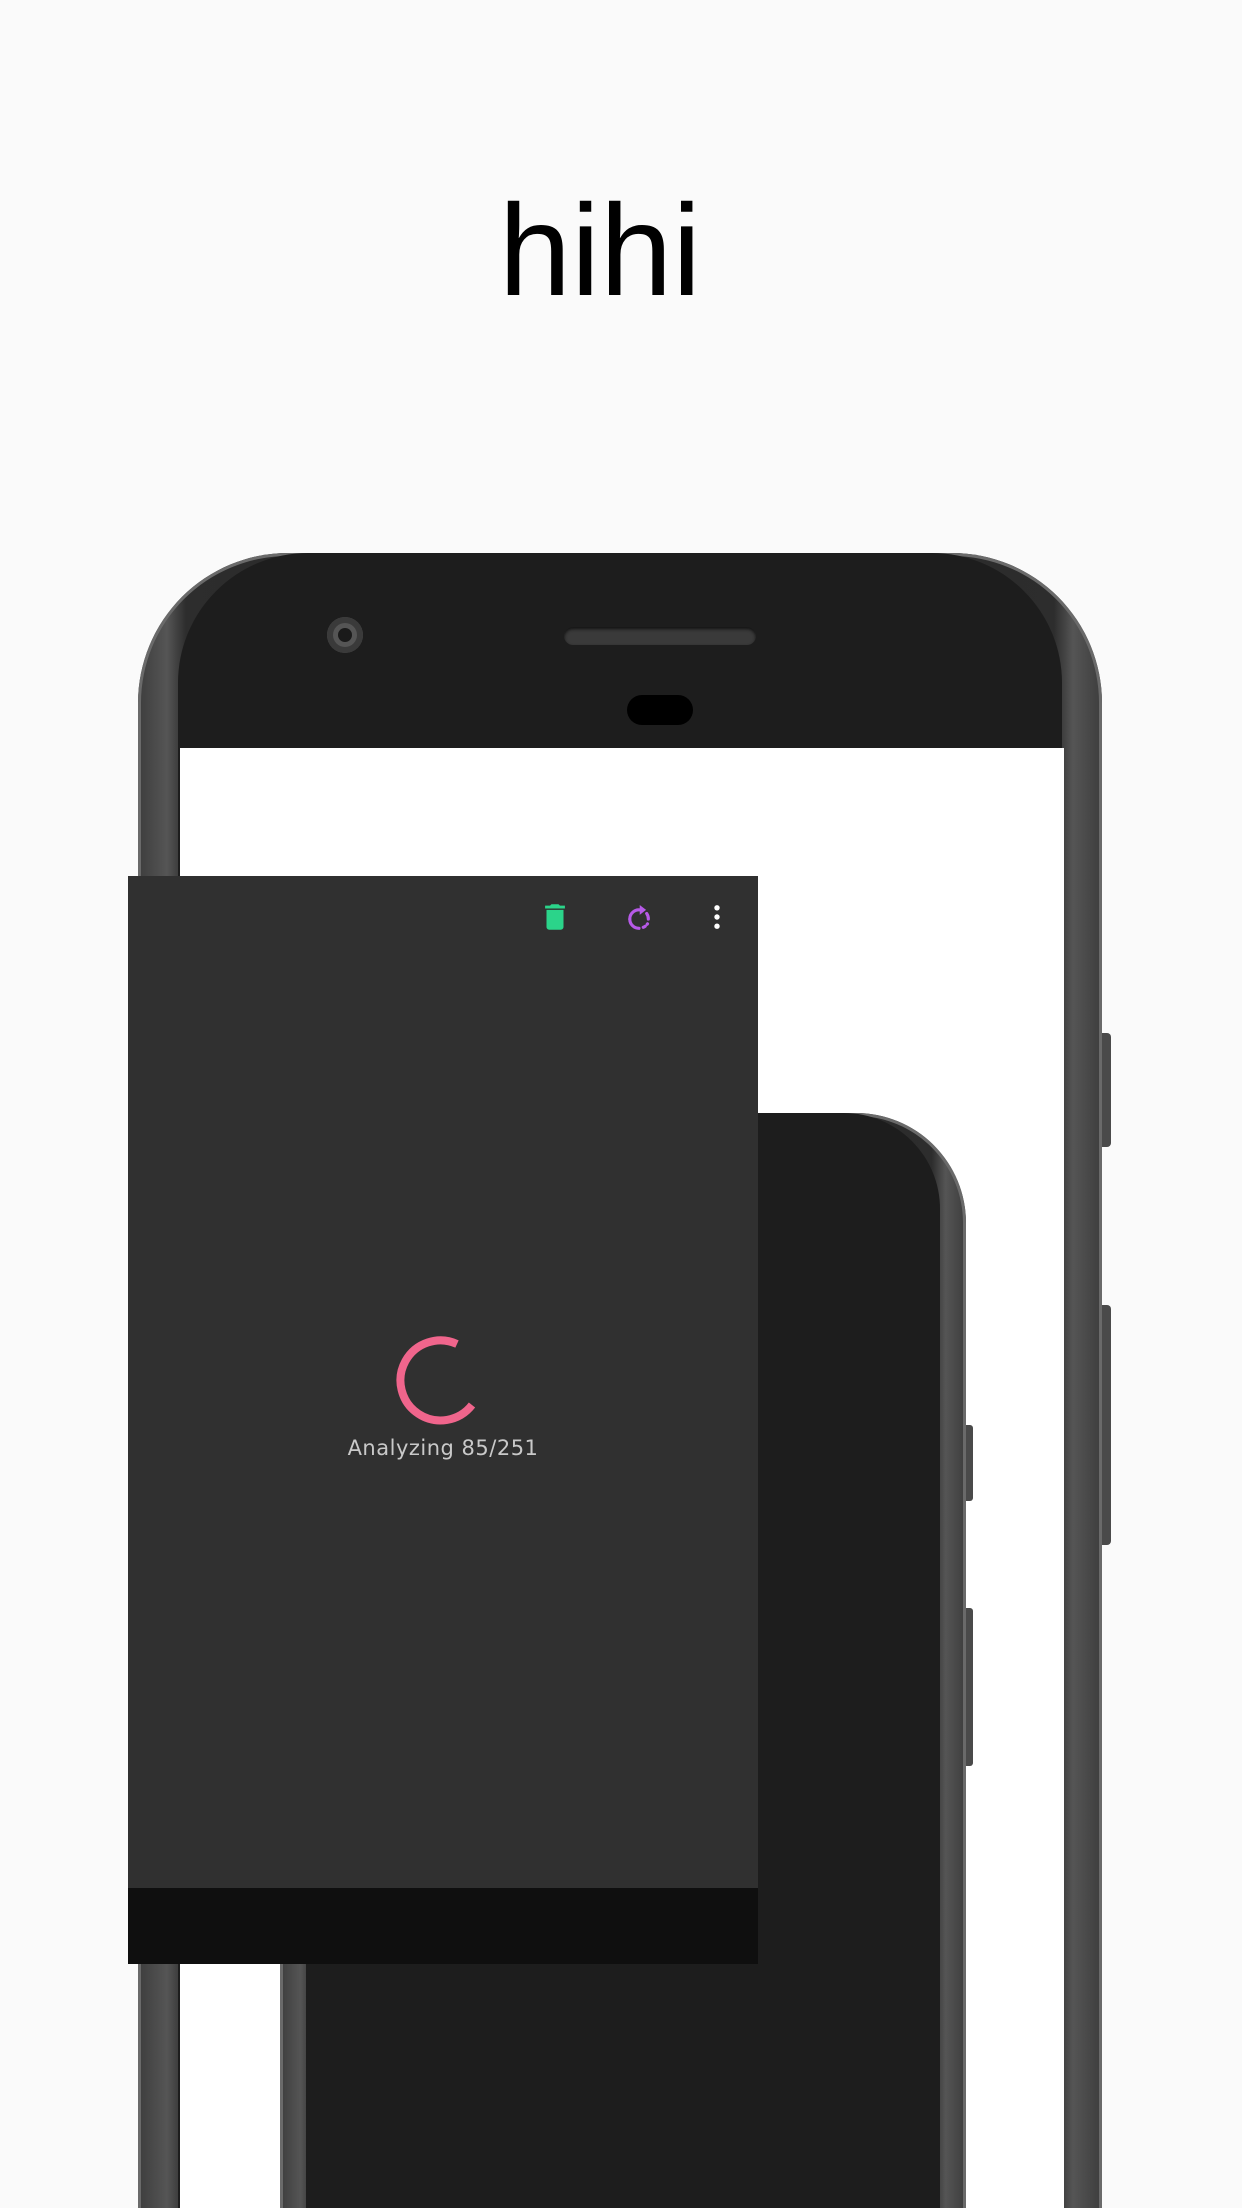 This screenshot has height=2208, width=1242. What do you see at coordinates (443, 916) in the screenshot?
I see `app-toolbar` at bounding box center [443, 916].